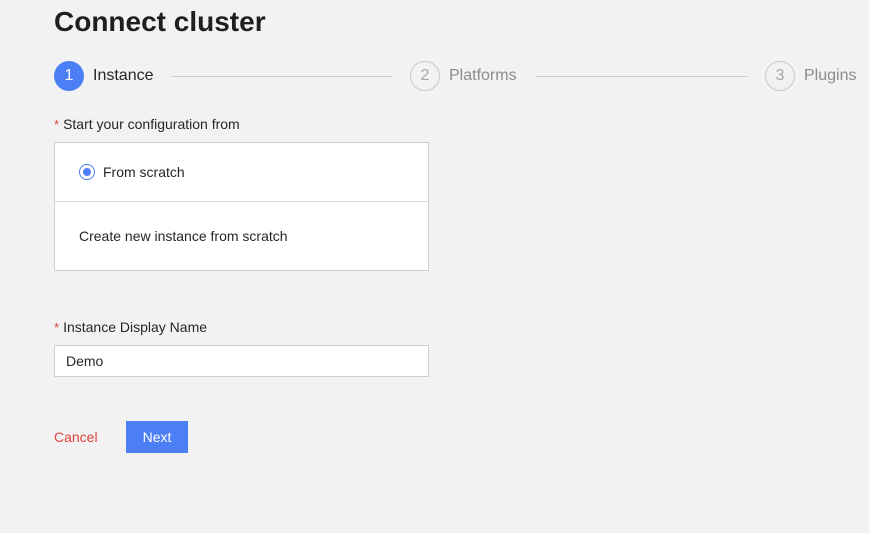 This screenshot has width=869, height=533. I want to click on step-plugins: 3 Plugins, so click(810, 76).